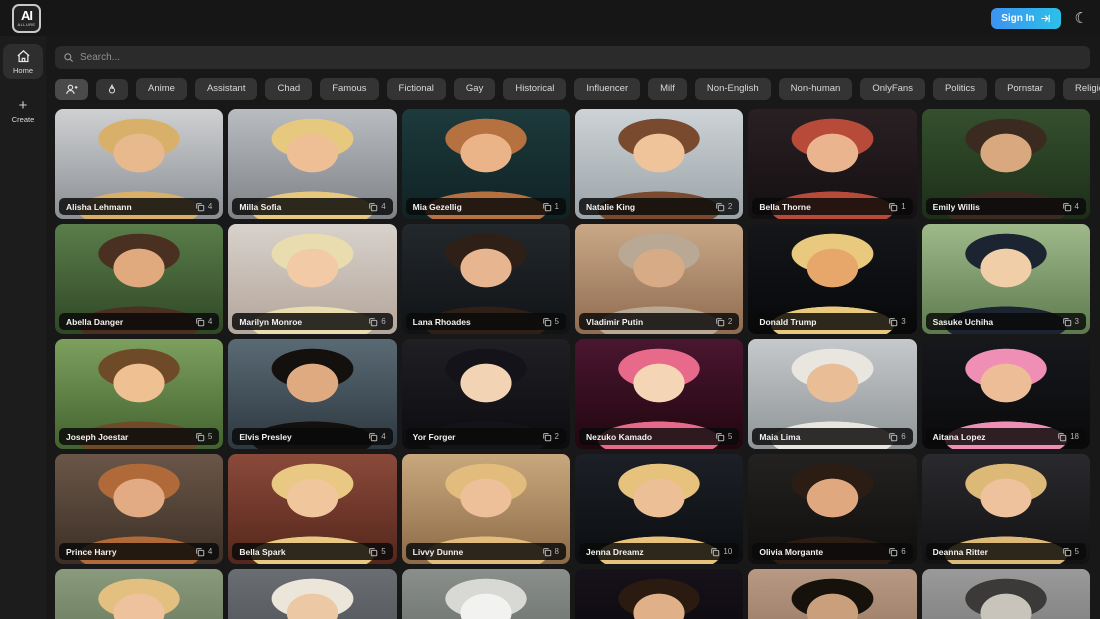  What do you see at coordinates (312, 551) in the screenshot?
I see `card-label-bar: Bella Spark 5` at bounding box center [312, 551].